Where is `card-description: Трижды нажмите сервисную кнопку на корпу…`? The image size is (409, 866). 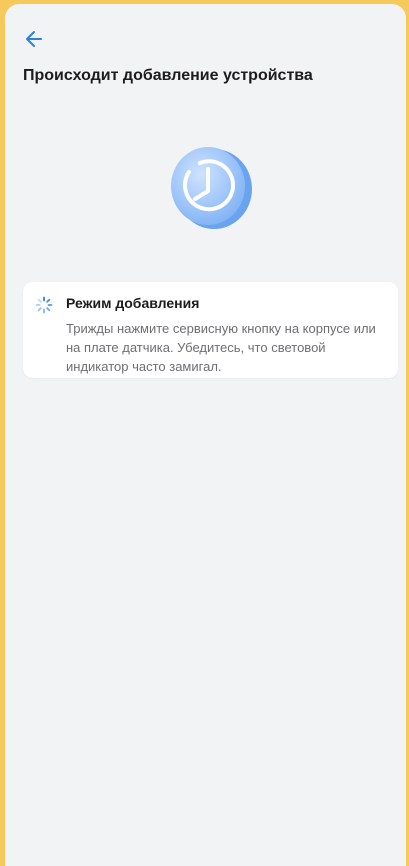 card-description: Трижды нажмите сервисную кнопку на корпу… is located at coordinates (221, 347).